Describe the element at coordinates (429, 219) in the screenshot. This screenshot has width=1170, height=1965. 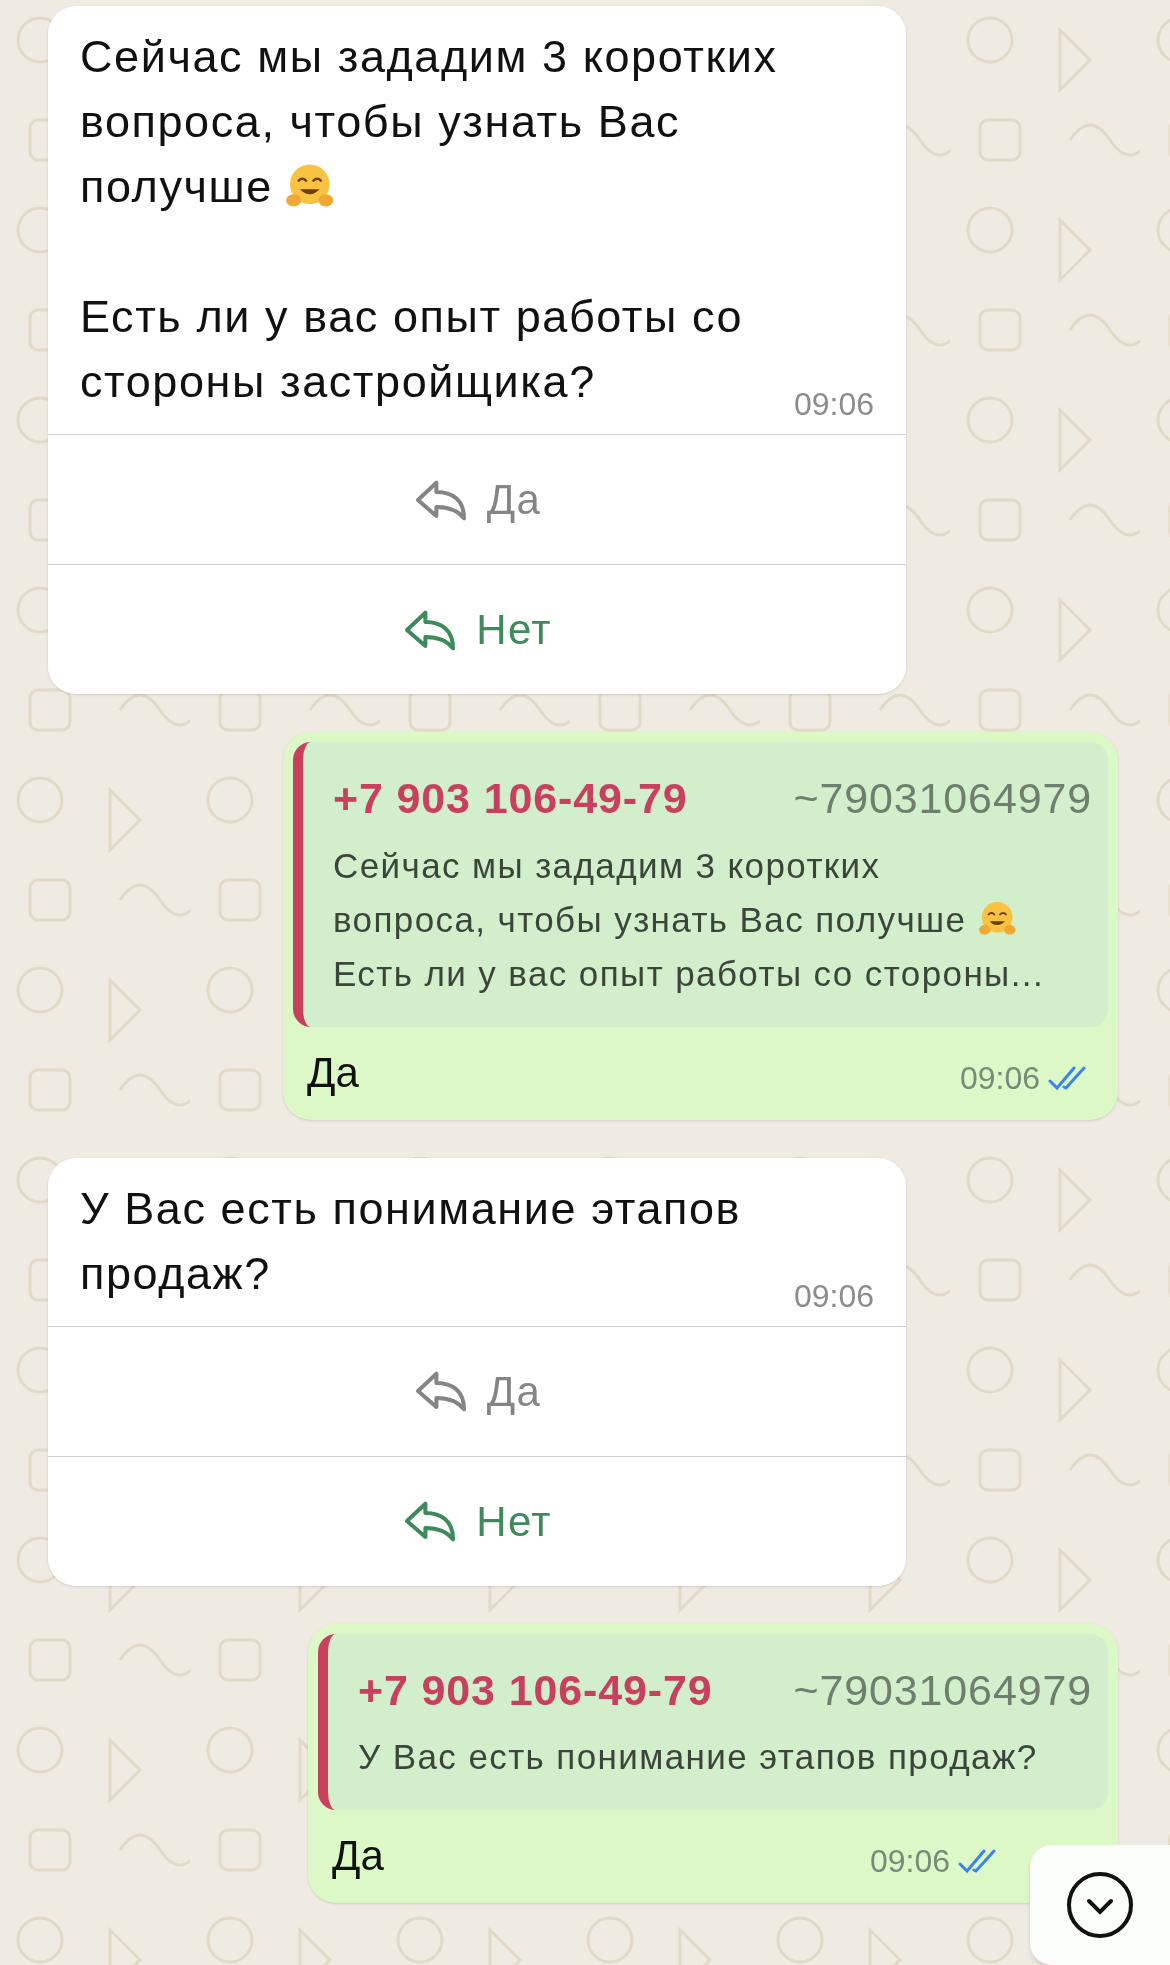
I see `message-text: Сейчас мы зададим 3 коротких вопроса, чтобы узнать Вас получше Есть ли у вас опыт работы со стороны застройщика?` at that location.